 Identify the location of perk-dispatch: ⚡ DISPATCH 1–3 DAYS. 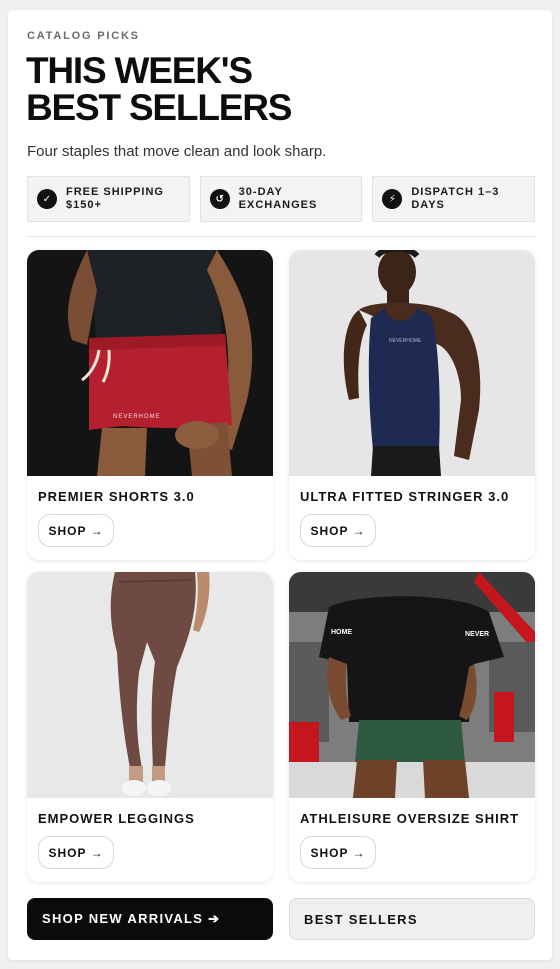
(454, 199).